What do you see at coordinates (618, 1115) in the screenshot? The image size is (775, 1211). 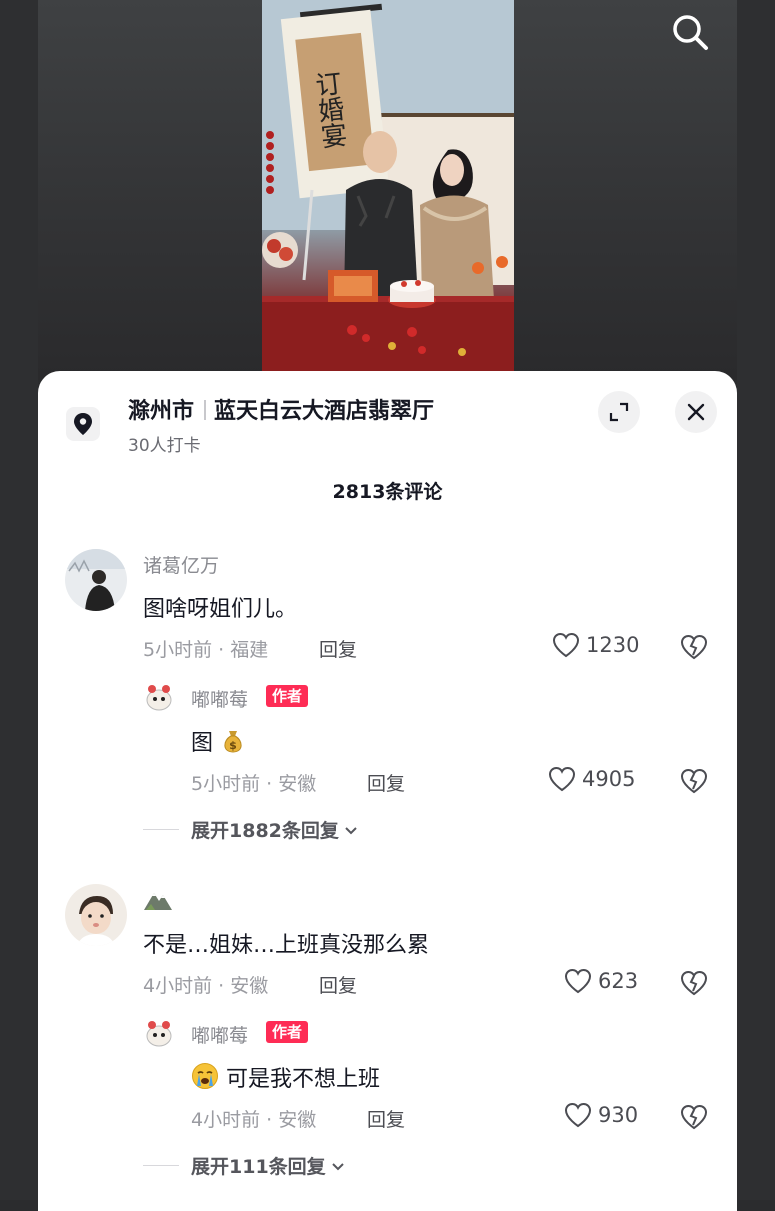 I see `like-count: 930` at bounding box center [618, 1115].